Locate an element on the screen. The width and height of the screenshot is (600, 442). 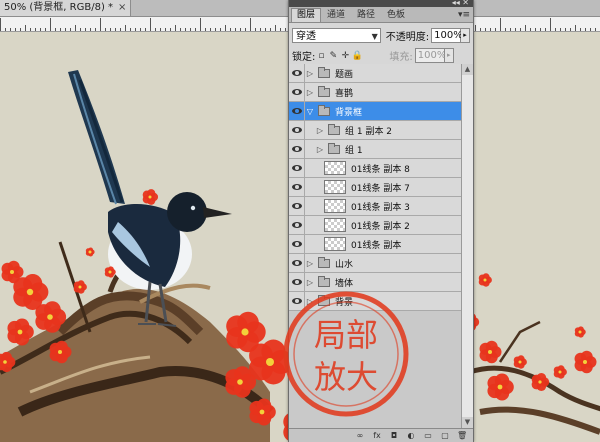
layer-name: 喜鹊 is located at coordinates (344, 93).